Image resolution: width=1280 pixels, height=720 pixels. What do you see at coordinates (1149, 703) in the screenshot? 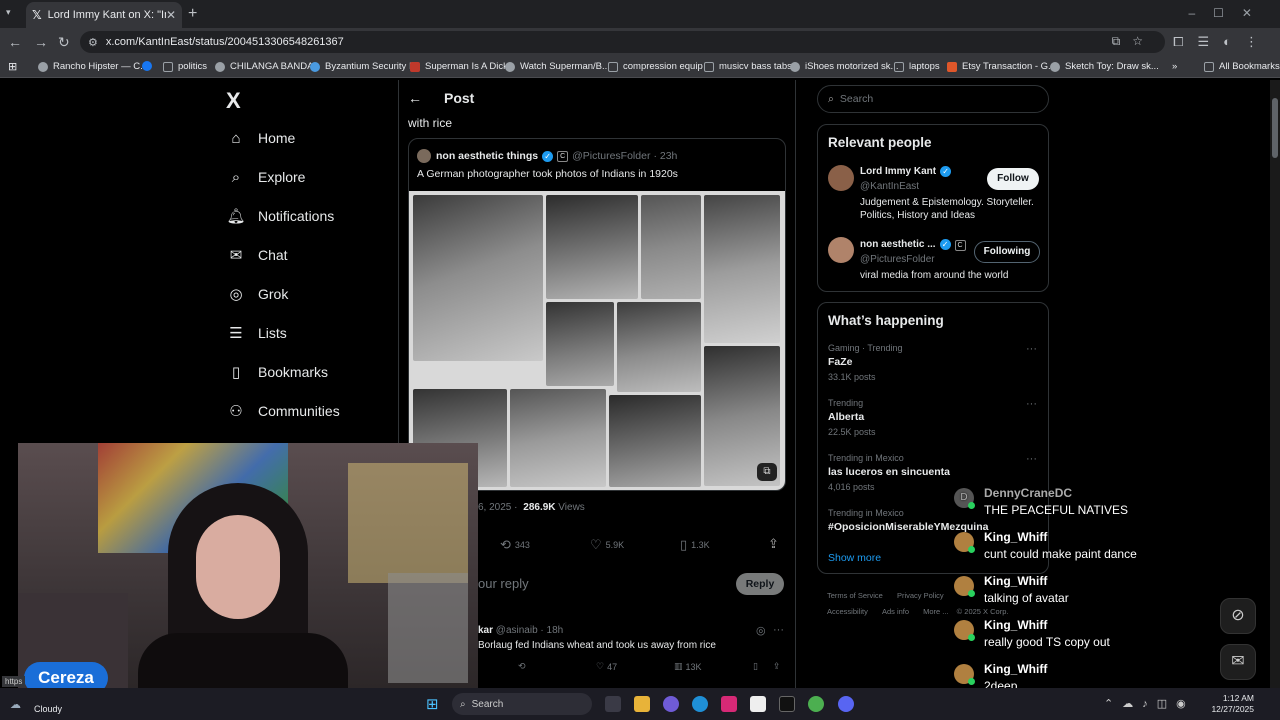
I see `system-tray: ⌃☁♪◫◉` at bounding box center [1149, 703].